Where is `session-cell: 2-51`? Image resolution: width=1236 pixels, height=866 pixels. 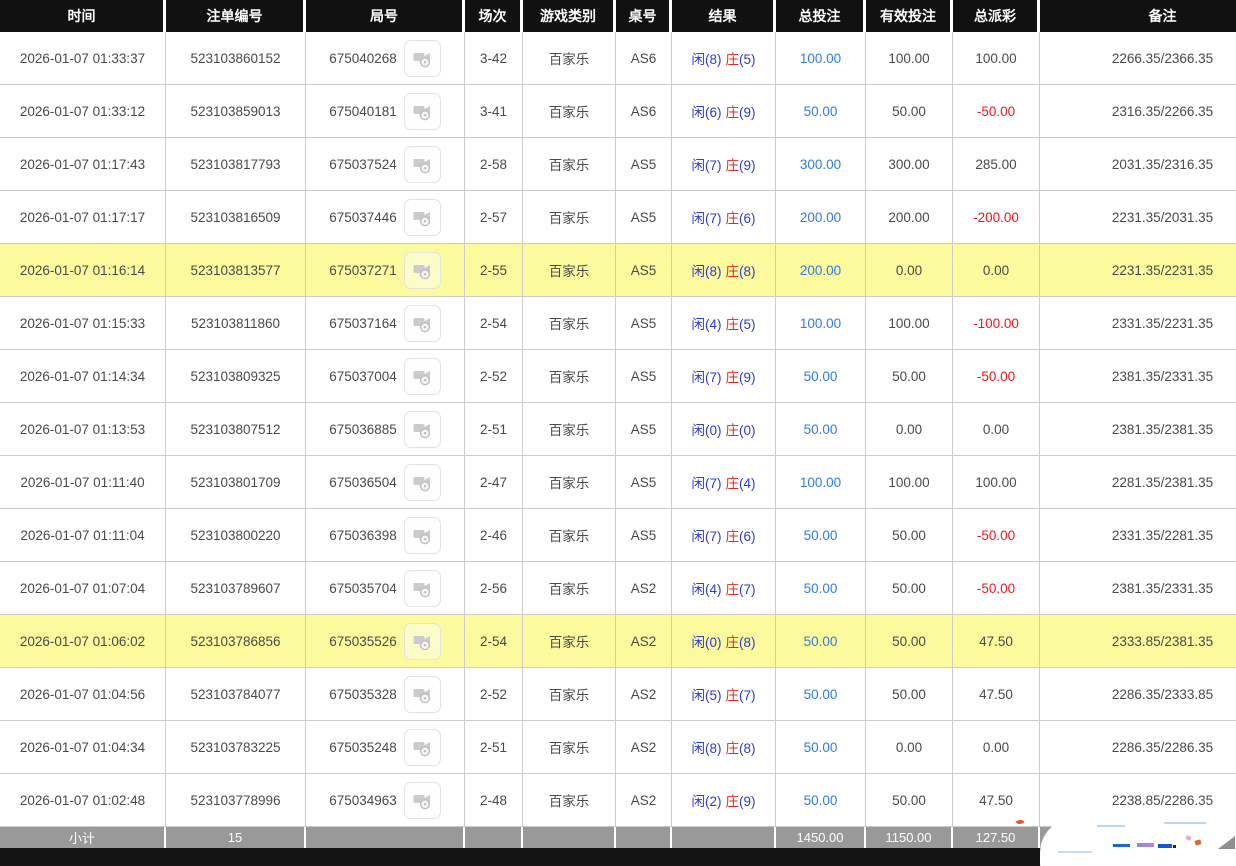 session-cell: 2-51 is located at coordinates (494, 747).